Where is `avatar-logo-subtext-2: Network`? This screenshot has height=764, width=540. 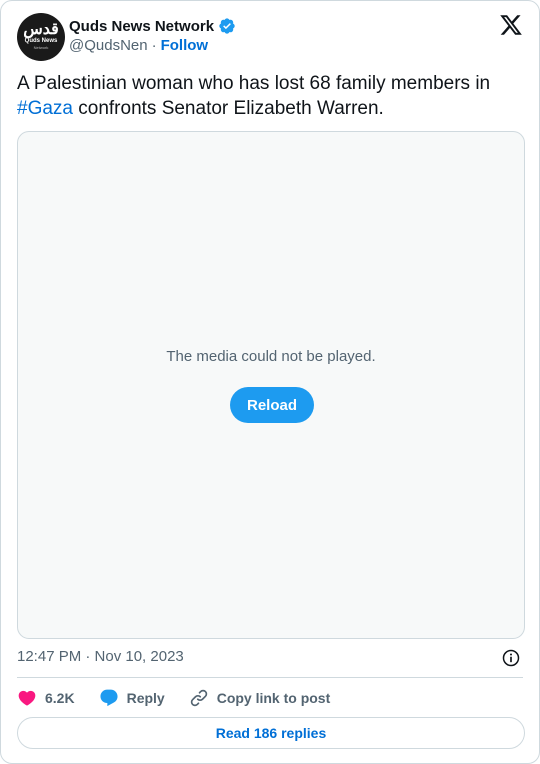 avatar-logo-subtext-2: Network is located at coordinates (41, 47).